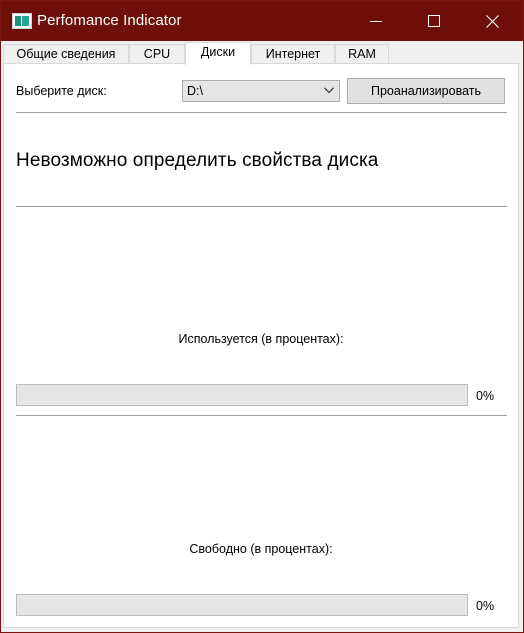 The width and height of the screenshot is (524, 633). I want to click on maximize-button, so click(434, 21).